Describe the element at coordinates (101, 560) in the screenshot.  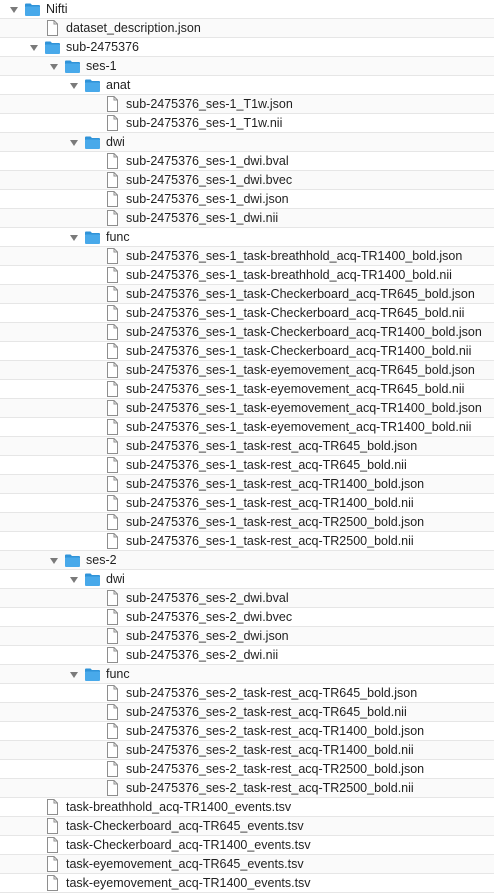
I see `folder-label: ses-2` at that location.